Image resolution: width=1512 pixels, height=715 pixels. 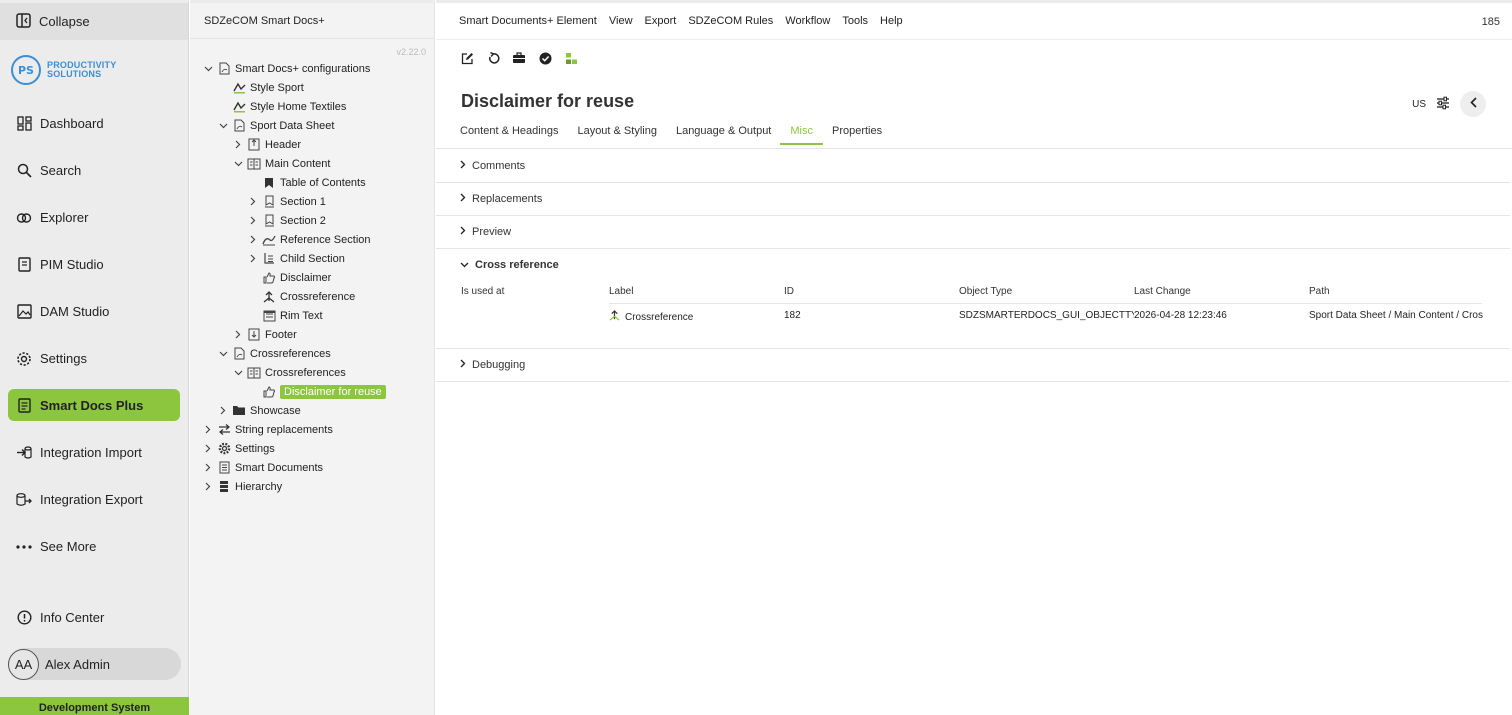 I want to click on locale-selector: US, so click(x=1419, y=104).